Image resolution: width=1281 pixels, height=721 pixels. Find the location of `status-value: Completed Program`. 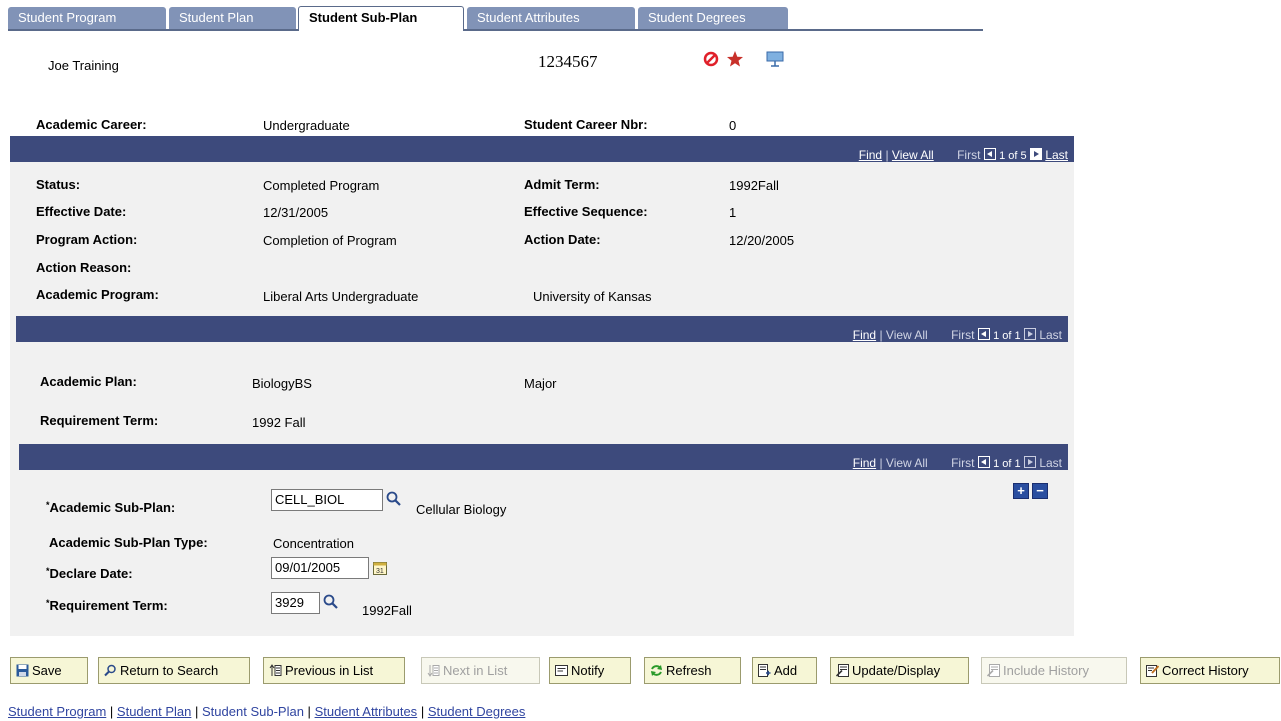

status-value: Completed Program is located at coordinates (321, 185).